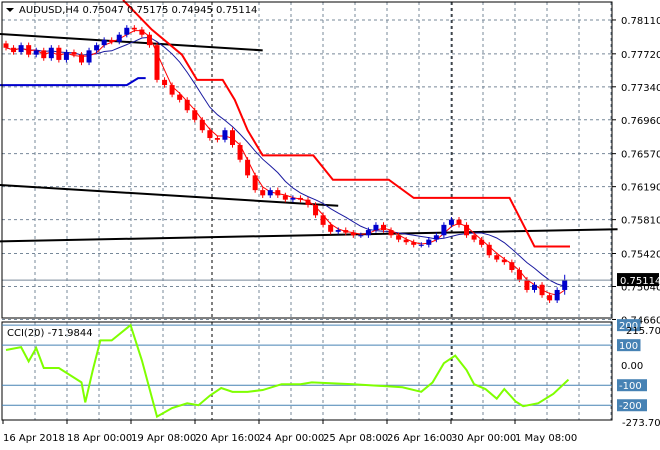 The height and width of the screenshot is (450, 660). What do you see at coordinates (630, 406) in the screenshot?
I see `cci-level-label: -200` at bounding box center [630, 406].